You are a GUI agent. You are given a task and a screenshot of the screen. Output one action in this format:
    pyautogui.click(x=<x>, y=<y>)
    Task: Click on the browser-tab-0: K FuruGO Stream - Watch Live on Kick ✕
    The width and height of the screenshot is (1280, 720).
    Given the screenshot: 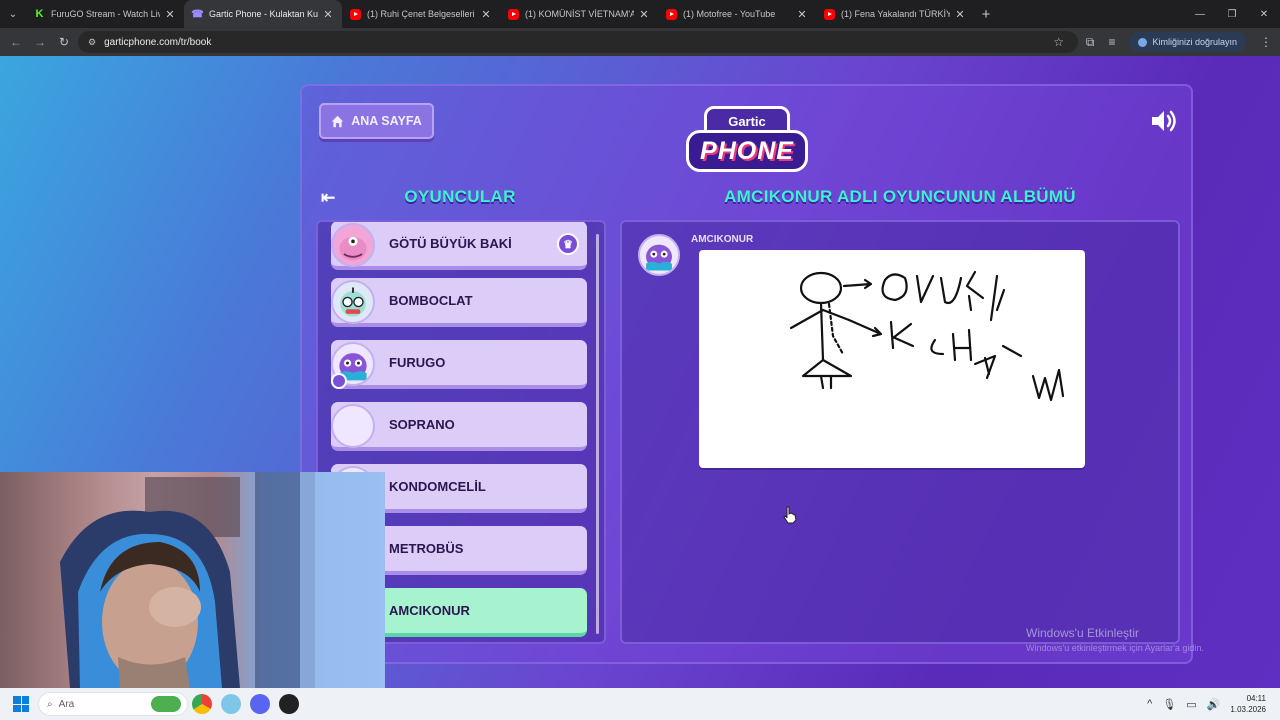 What is the action you would take?
    pyautogui.click(x=105, y=14)
    